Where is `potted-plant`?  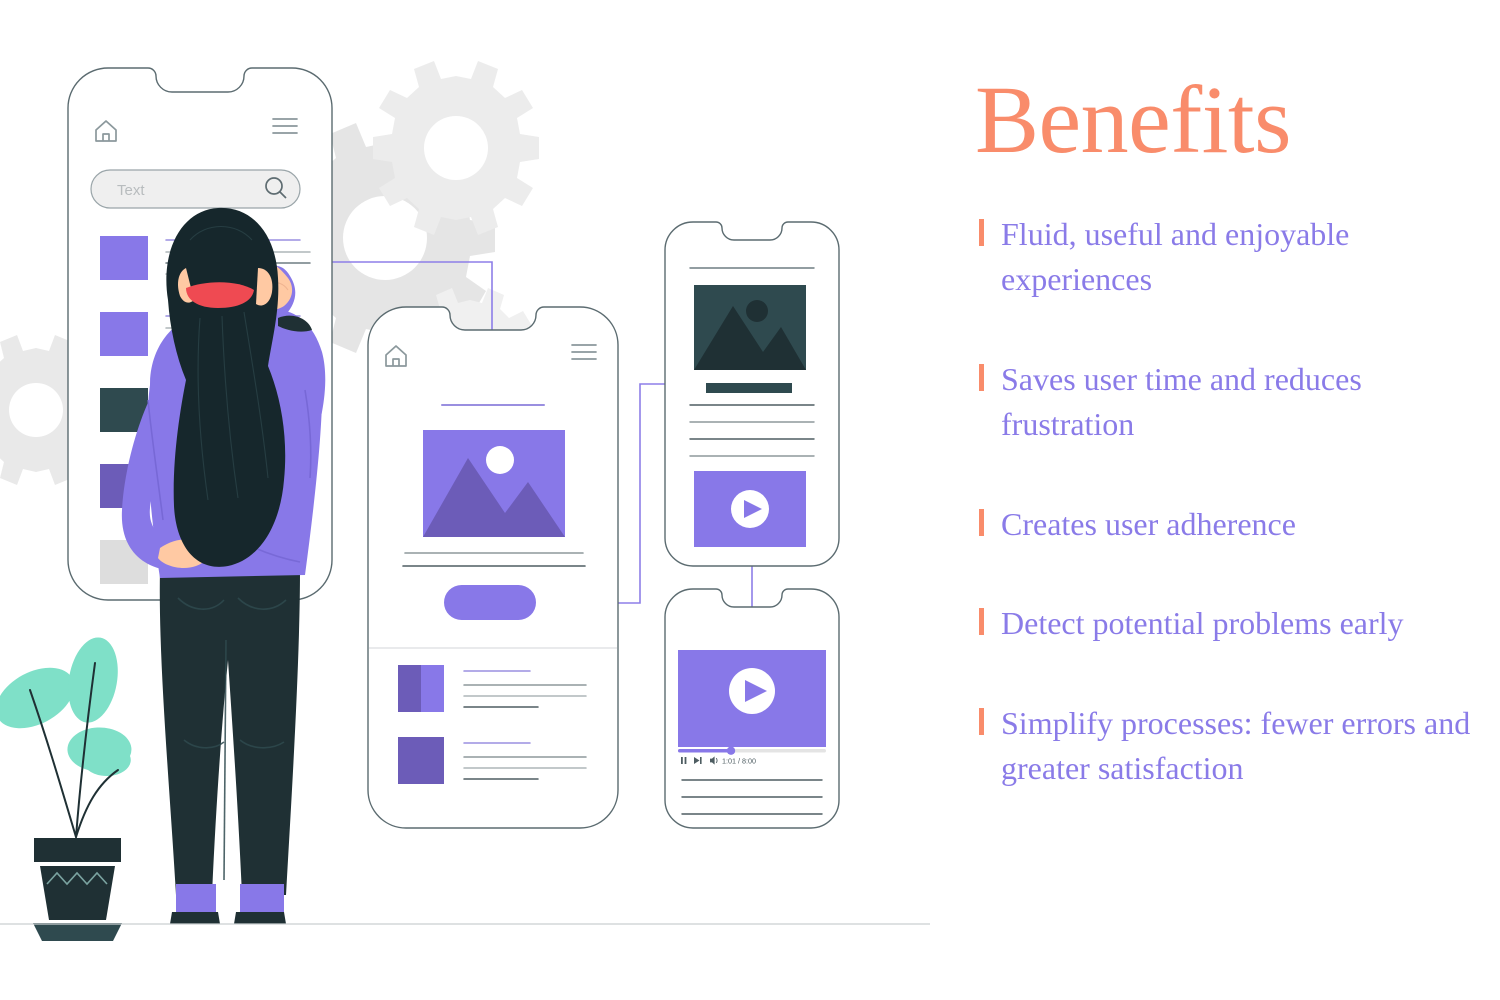 potted-plant is located at coordinates (66, 789).